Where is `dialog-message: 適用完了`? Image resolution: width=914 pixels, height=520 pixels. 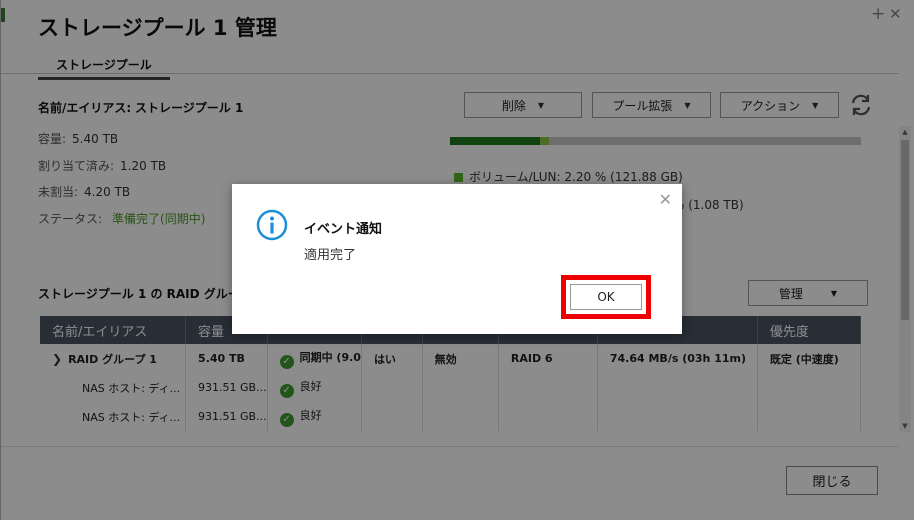 dialog-message: 適用完了 is located at coordinates (330, 255).